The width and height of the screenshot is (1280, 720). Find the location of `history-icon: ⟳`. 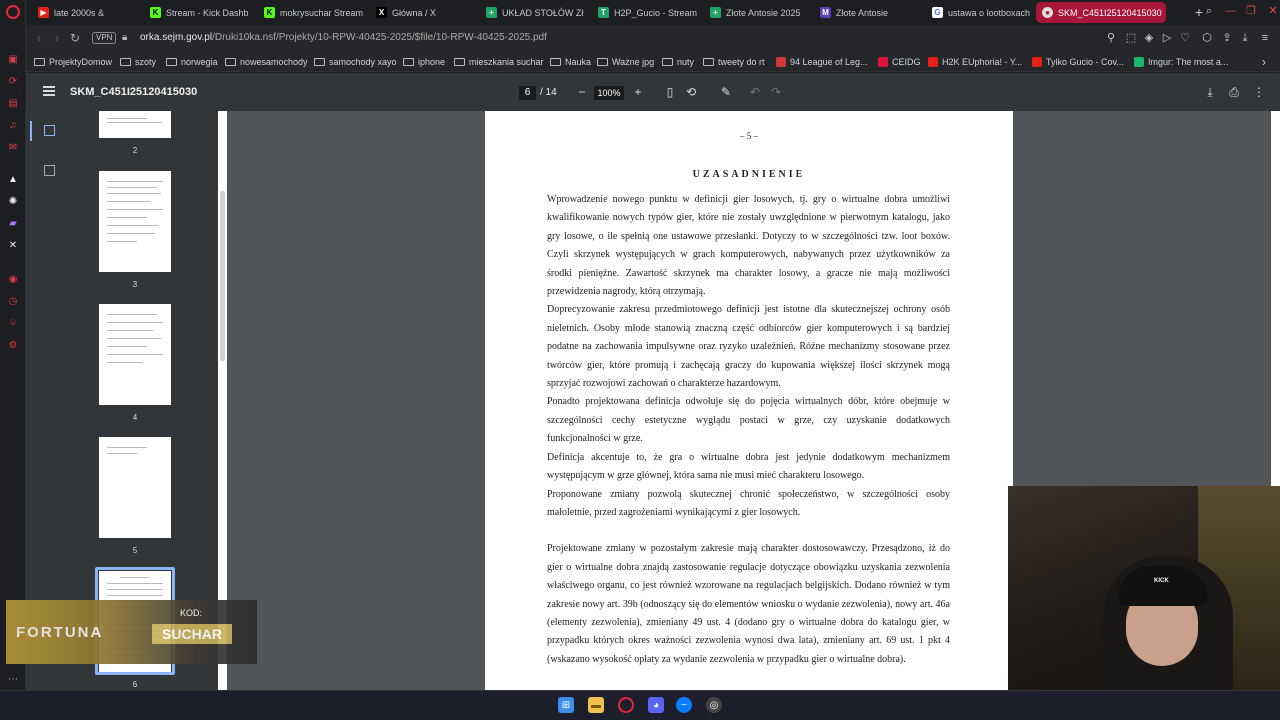

history-icon: ⟳ is located at coordinates (13, 81).